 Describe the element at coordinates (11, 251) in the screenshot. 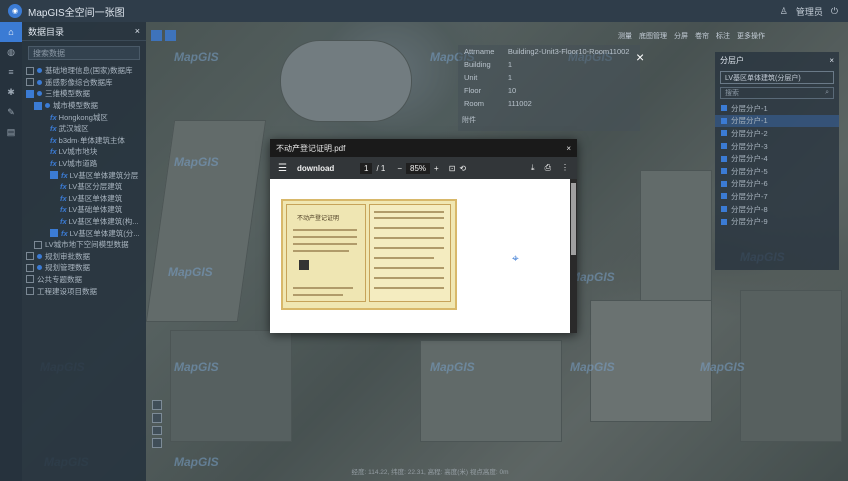

I see `icon-rail: ⌂ ◍ ≡ ✱ ✎ ▤` at that location.